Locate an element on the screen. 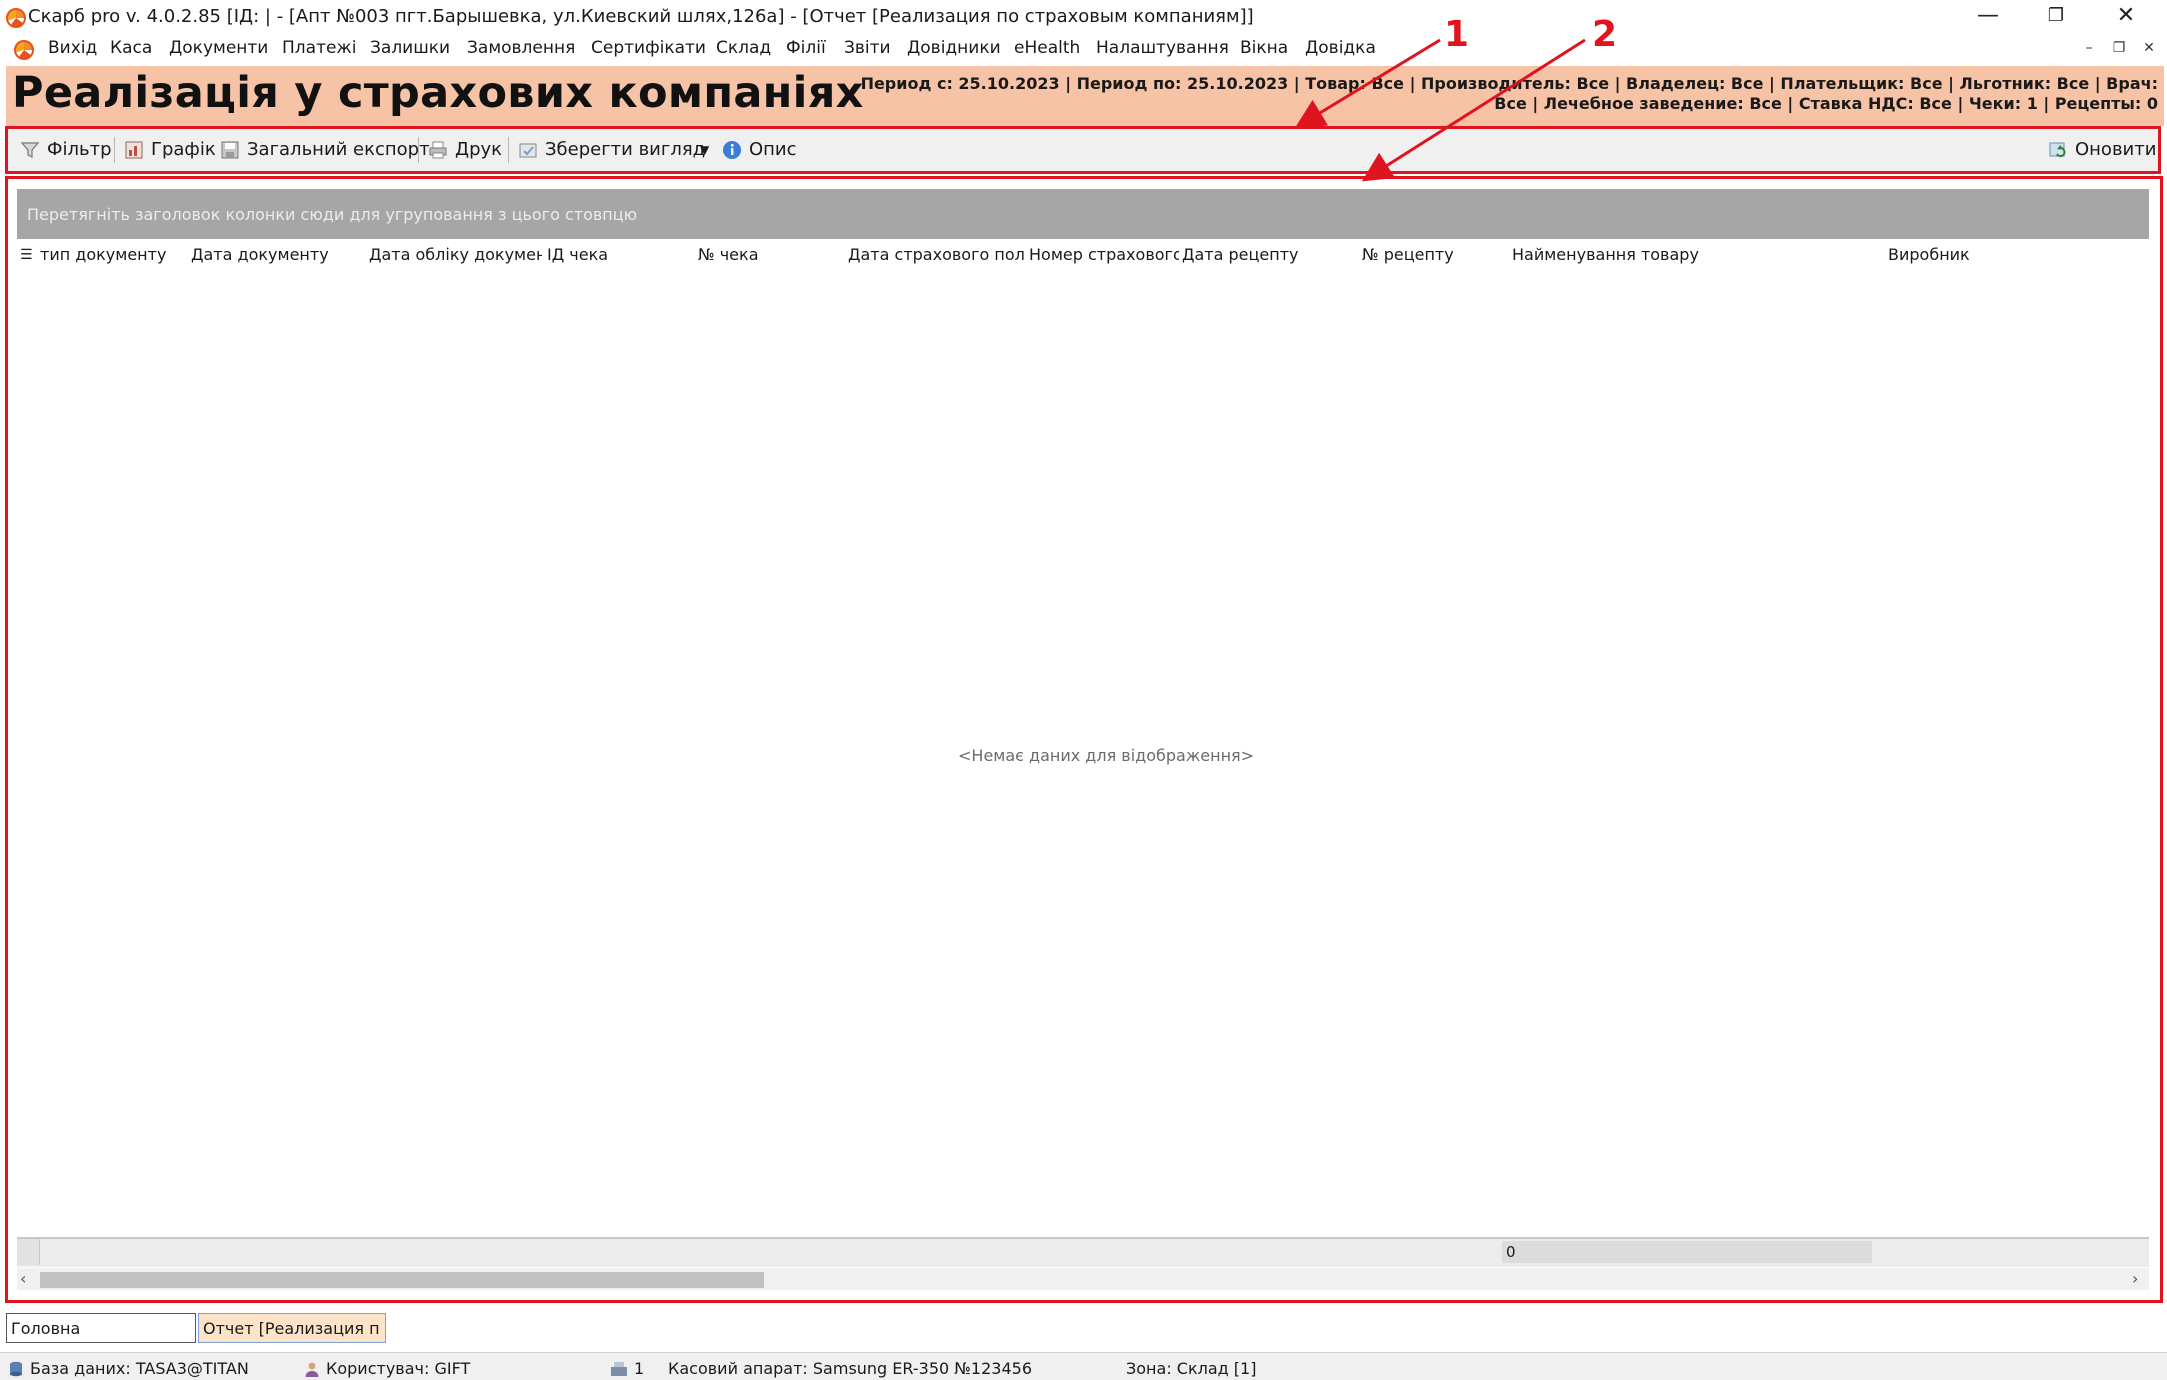 Image resolution: width=2167 pixels, height=1380 pixels. status-database: База даних: TASA3@TITAN is located at coordinates (128, 1368).